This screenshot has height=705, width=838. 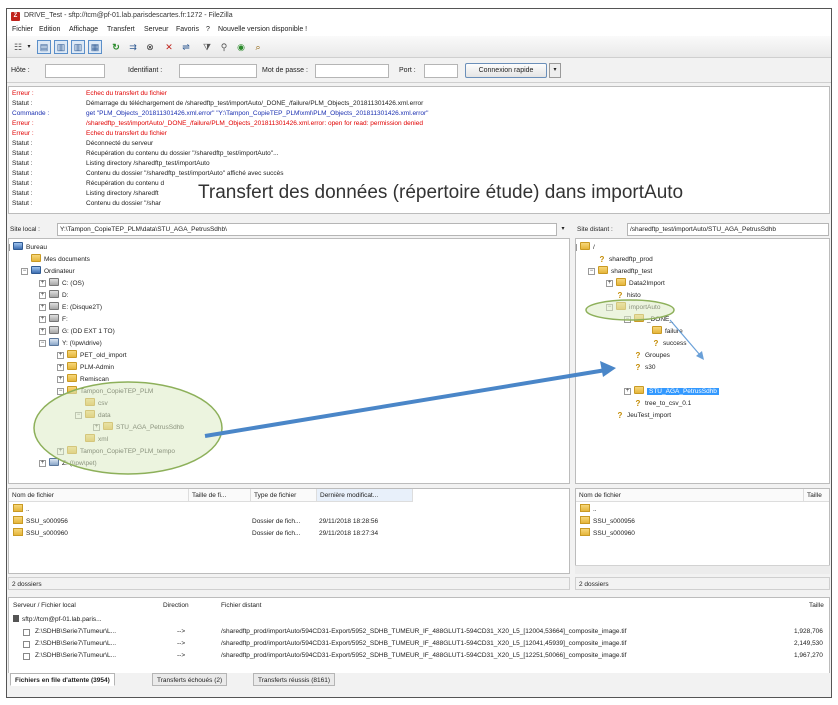 What do you see at coordinates (22, 29) in the screenshot?
I see `menu-fichier: Fichier` at bounding box center [22, 29].